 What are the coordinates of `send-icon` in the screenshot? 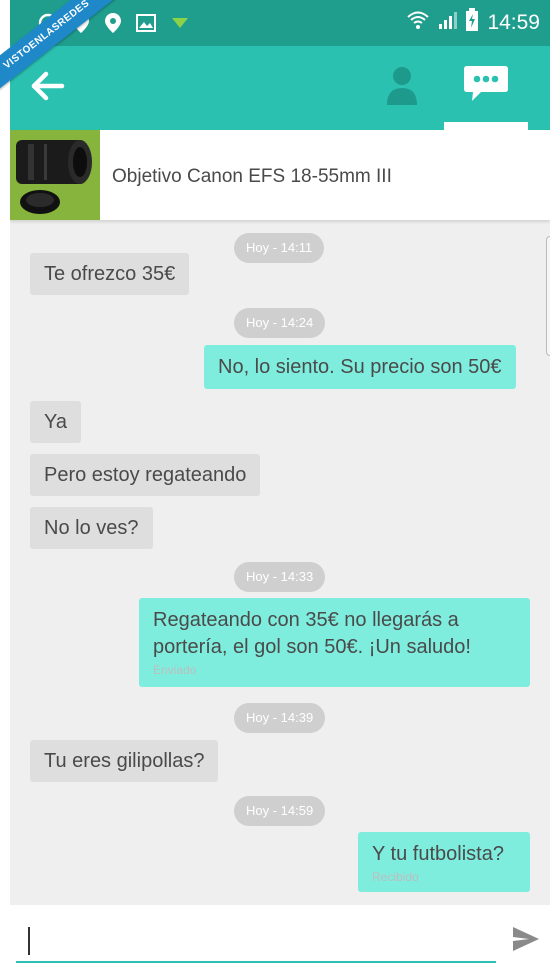 It's located at (526, 941).